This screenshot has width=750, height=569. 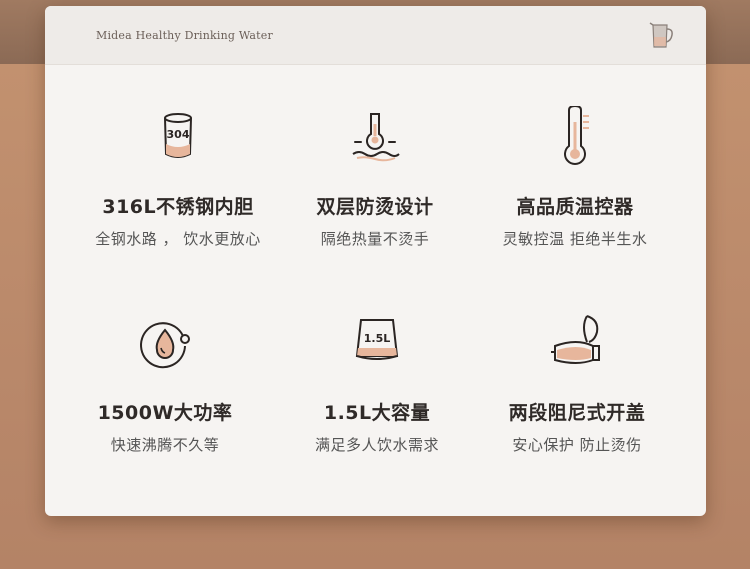 I want to click on feature-title: 双层防烫设计, so click(x=375, y=207).